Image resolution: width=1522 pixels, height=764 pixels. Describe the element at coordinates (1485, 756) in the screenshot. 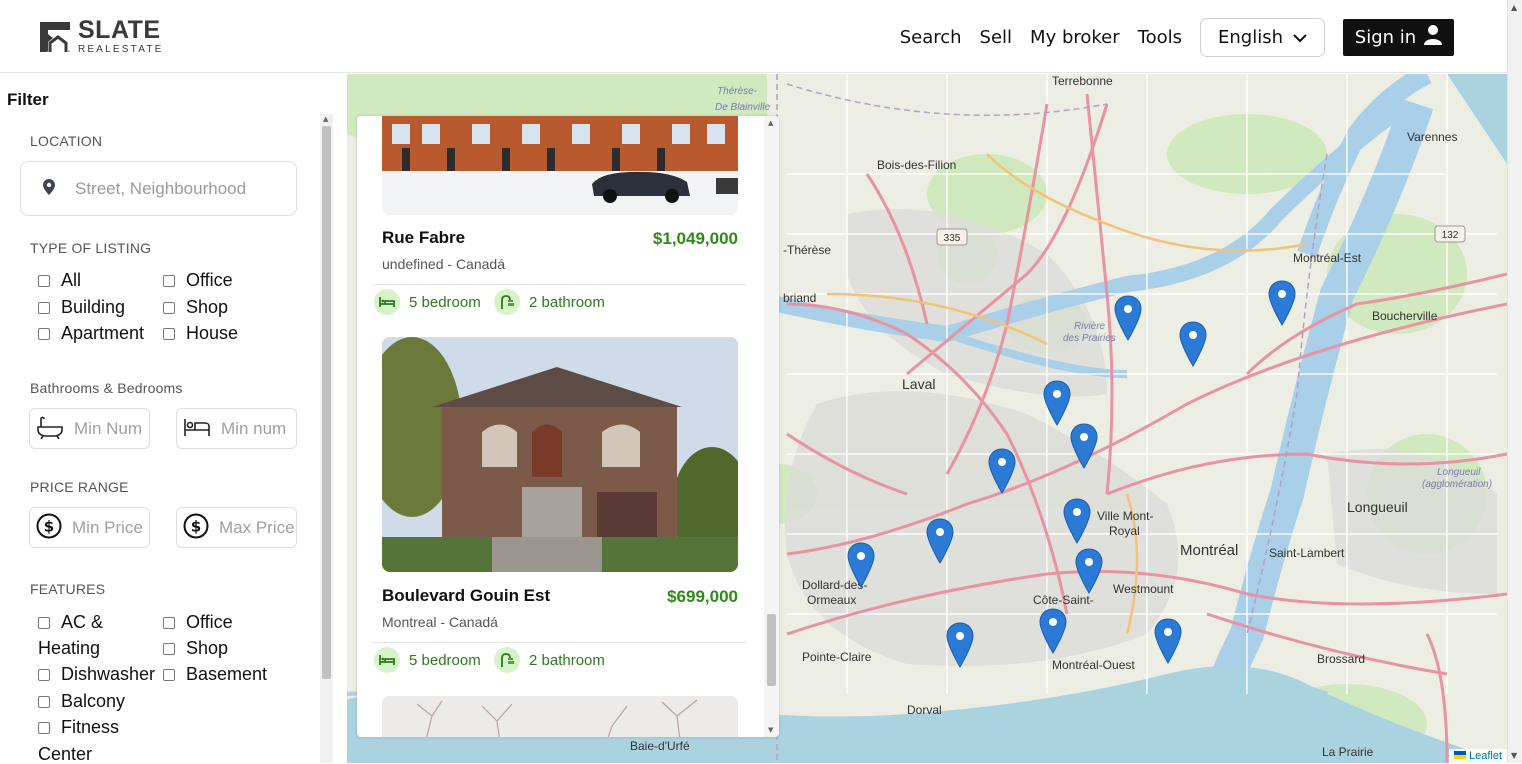

I see `attribution-link: Leaflet` at that location.